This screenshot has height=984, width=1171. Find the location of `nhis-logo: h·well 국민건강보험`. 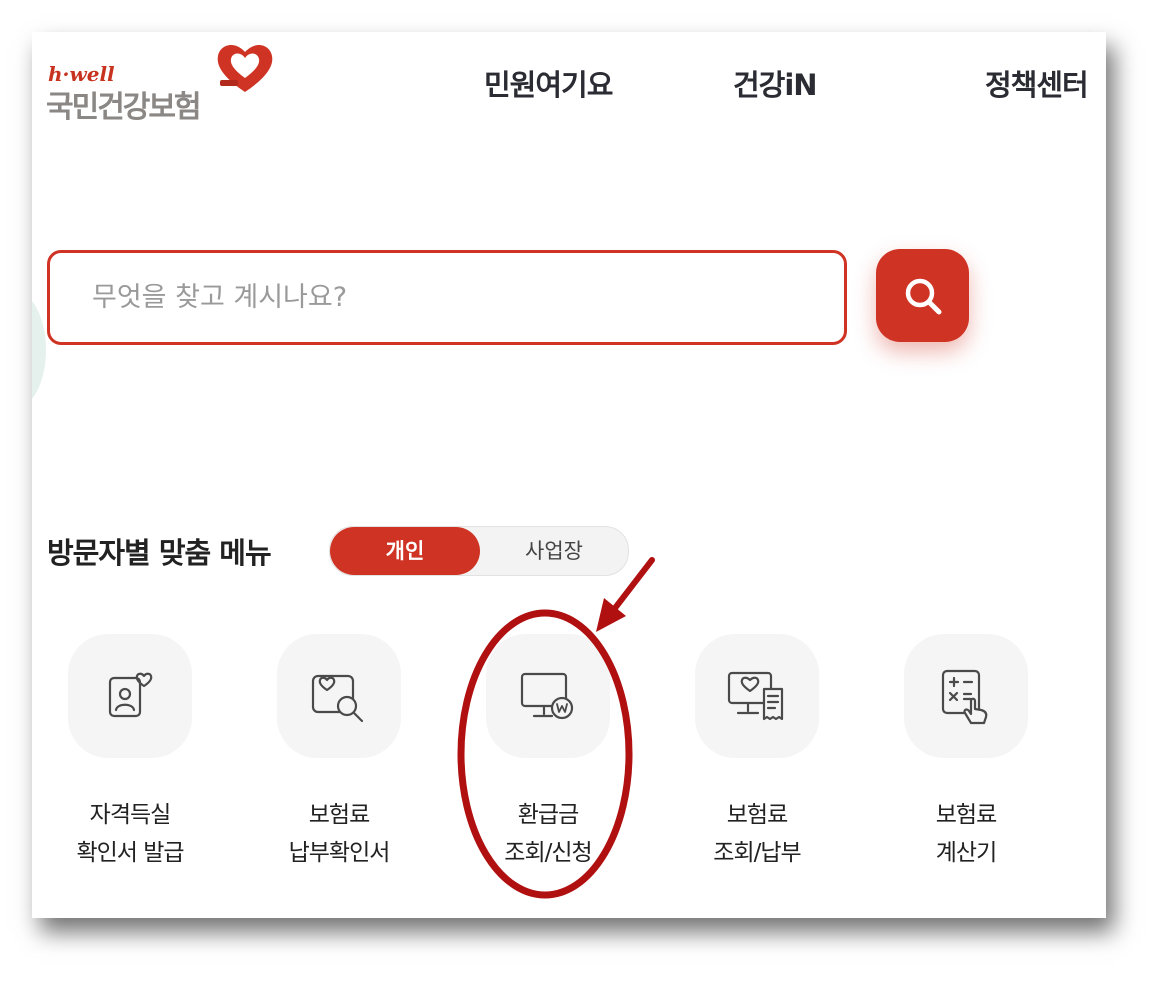

nhis-logo: h·well 국민건강보험 is located at coordinates (164, 83).